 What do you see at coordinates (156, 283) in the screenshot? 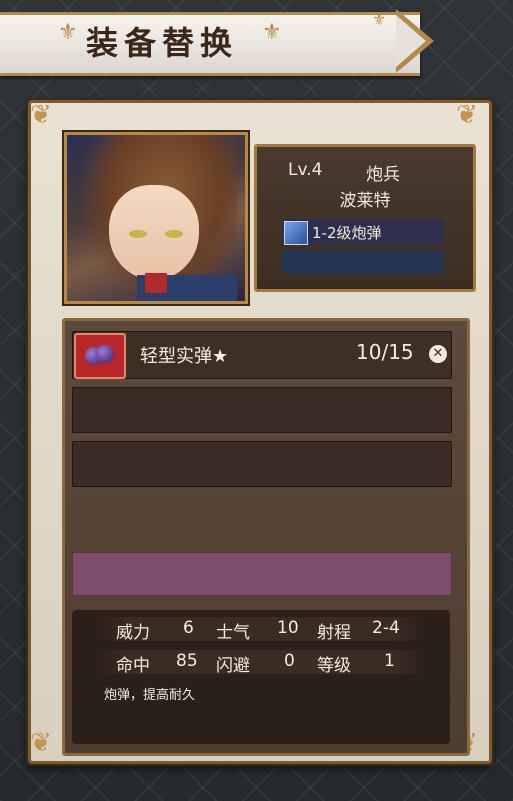
I see `portrait-ribbon` at bounding box center [156, 283].